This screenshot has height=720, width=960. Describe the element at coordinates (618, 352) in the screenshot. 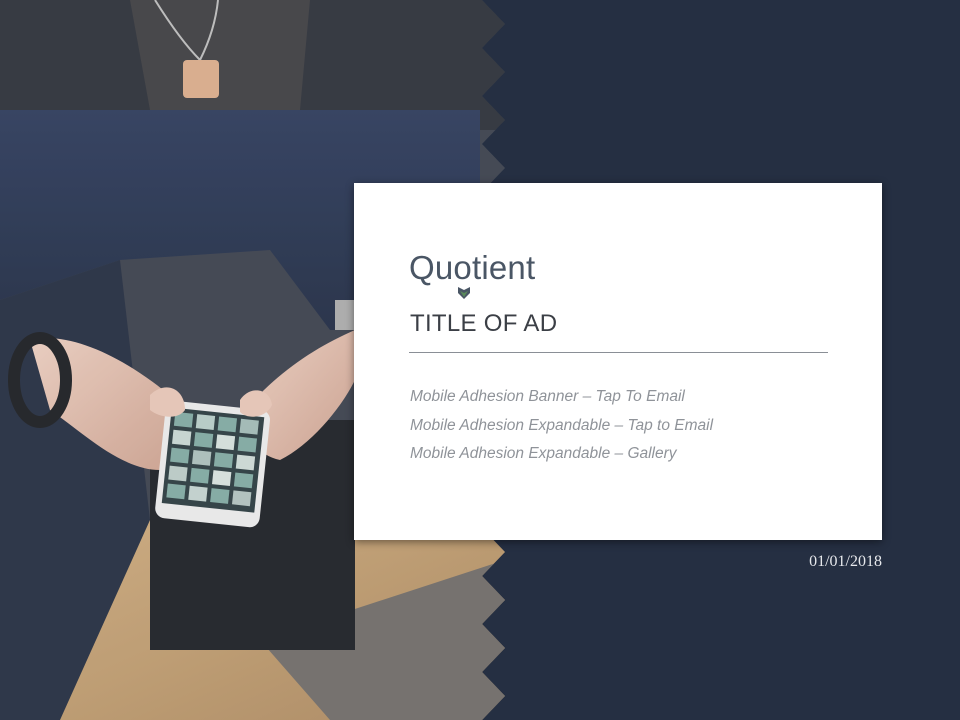

I see `title-divider` at that location.